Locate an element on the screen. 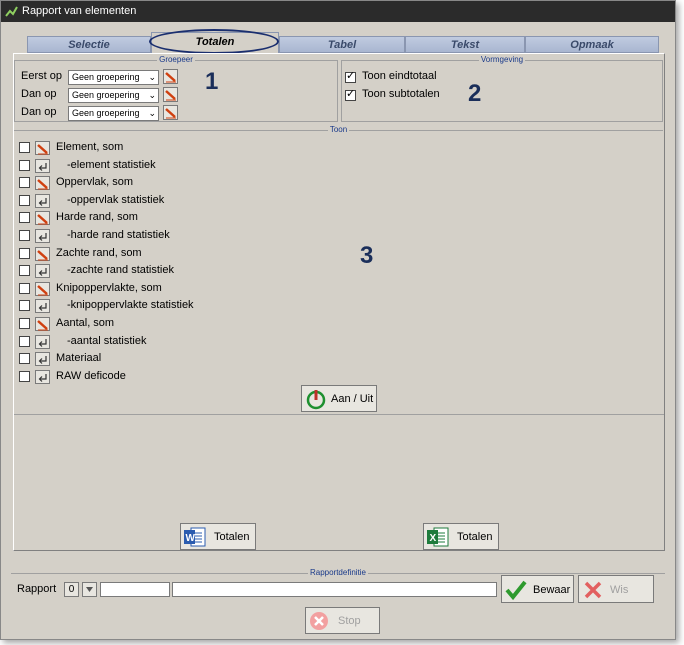 This screenshot has height=645, width=684. annotation-3: 3 is located at coordinates (367, 255).